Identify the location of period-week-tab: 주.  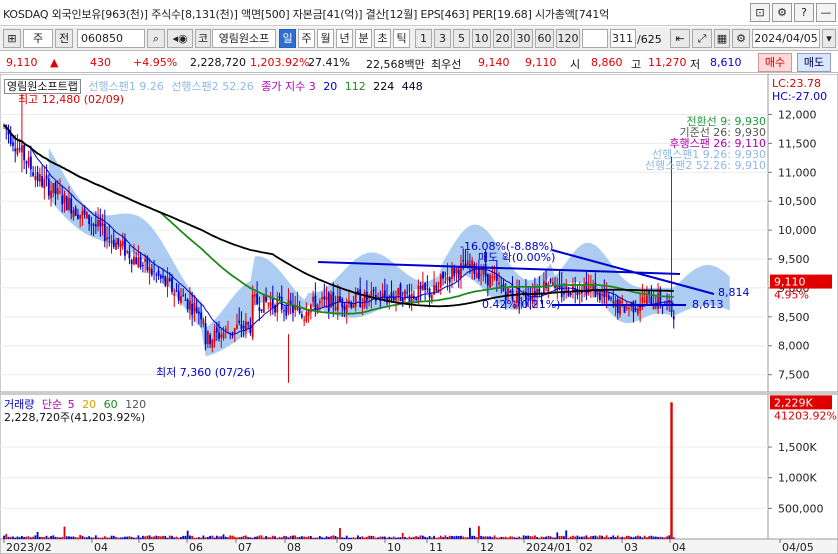
(306, 38).